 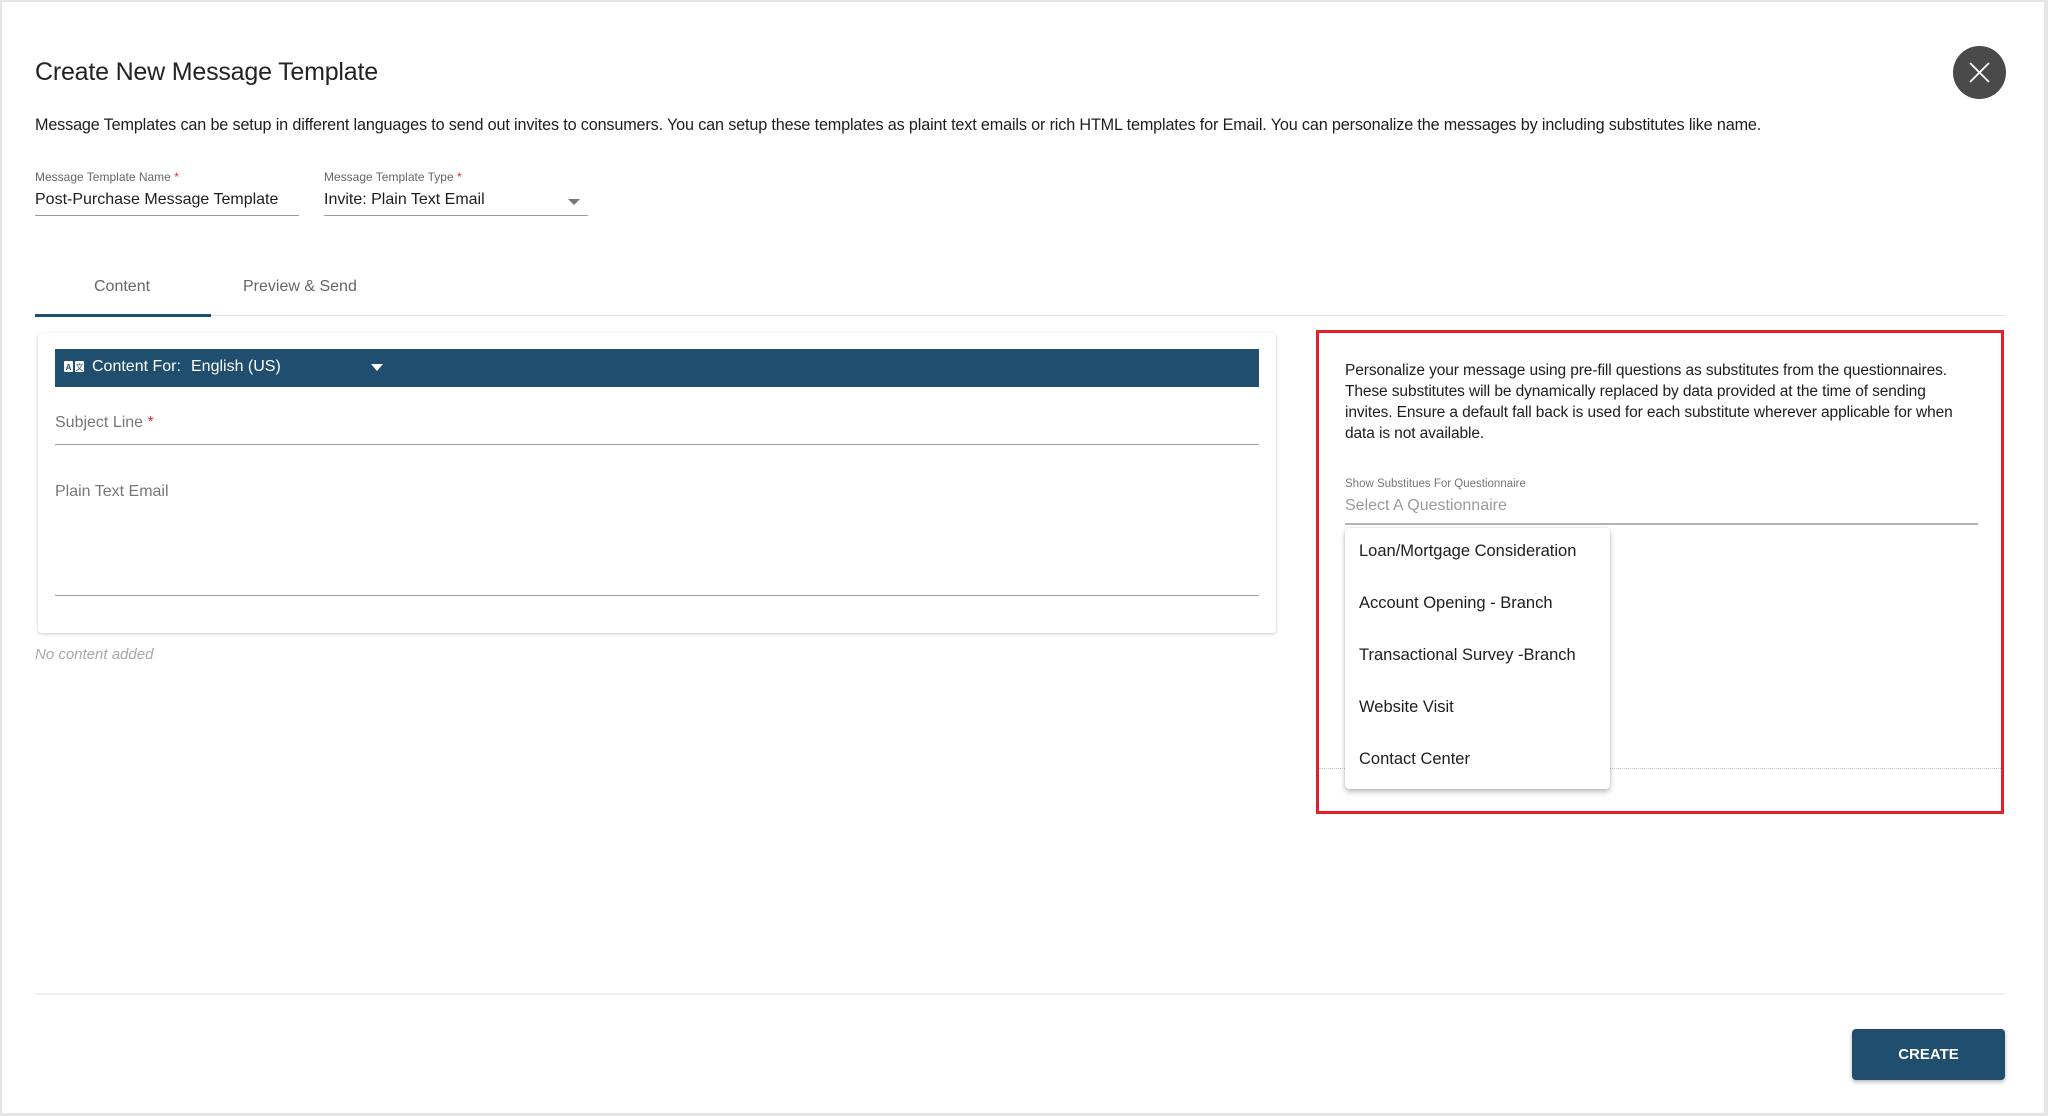 I want to click on dropdown-option: Account Opening - Branch, so click(x=1477, y=606).